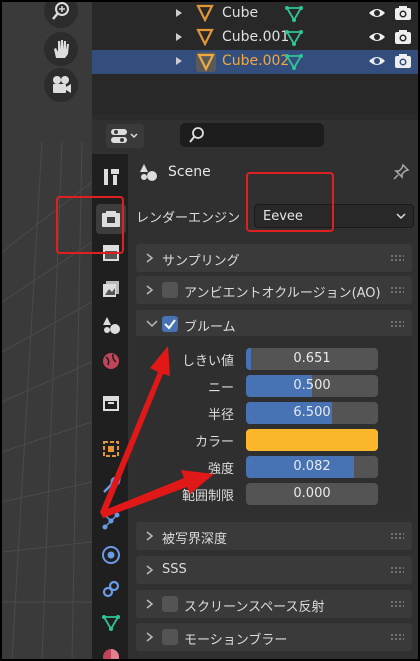 This screenshot has width=420, height=661. I want to click on outliner-row-cube-002: Cube.002, so click(255, 62).